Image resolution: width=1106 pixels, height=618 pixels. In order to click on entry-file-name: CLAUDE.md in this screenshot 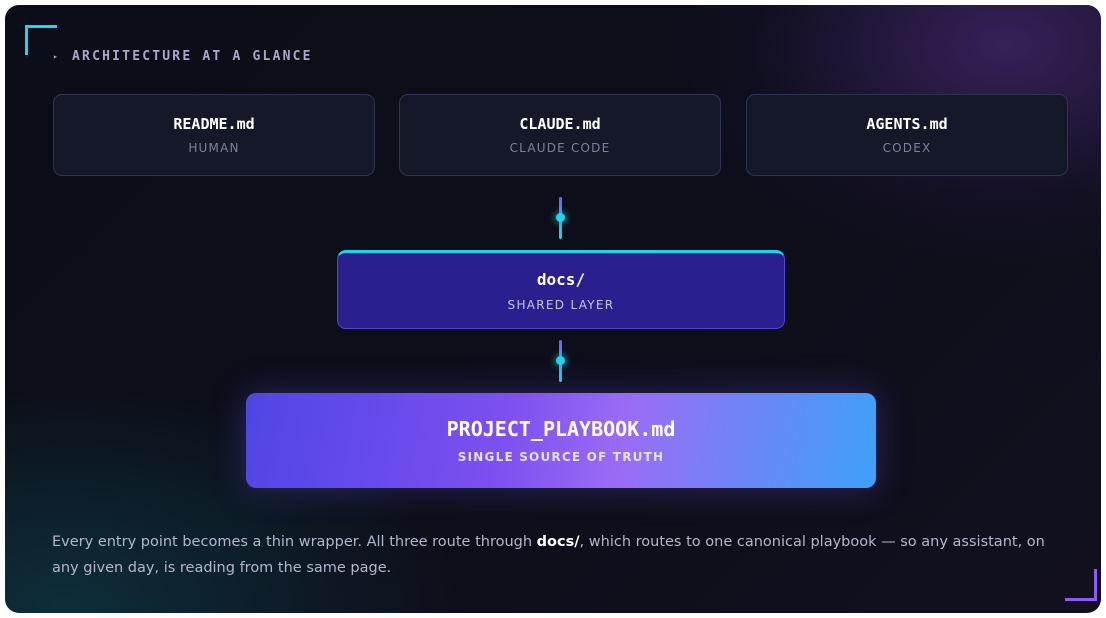, I will do `click(560, 124)`.